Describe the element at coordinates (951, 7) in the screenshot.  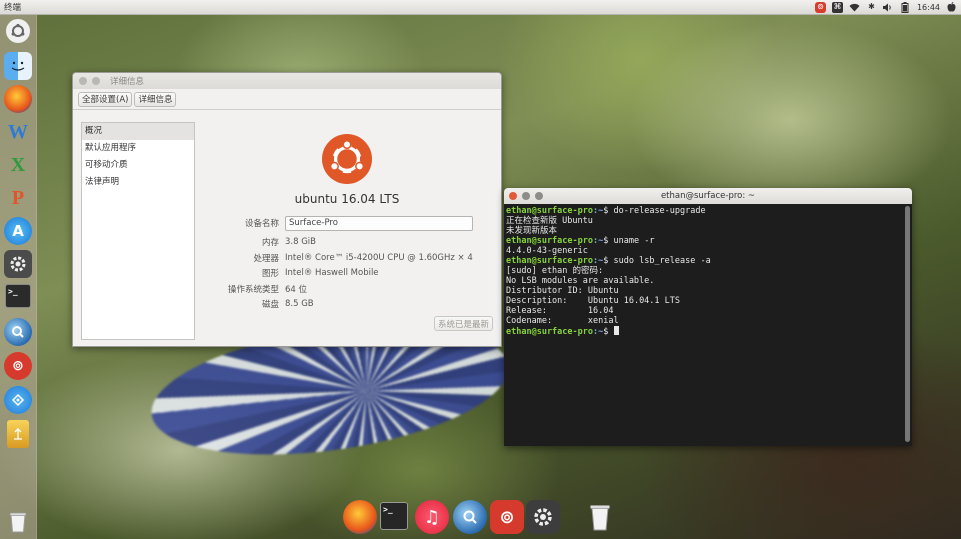
I see `apple-icon` at that location.